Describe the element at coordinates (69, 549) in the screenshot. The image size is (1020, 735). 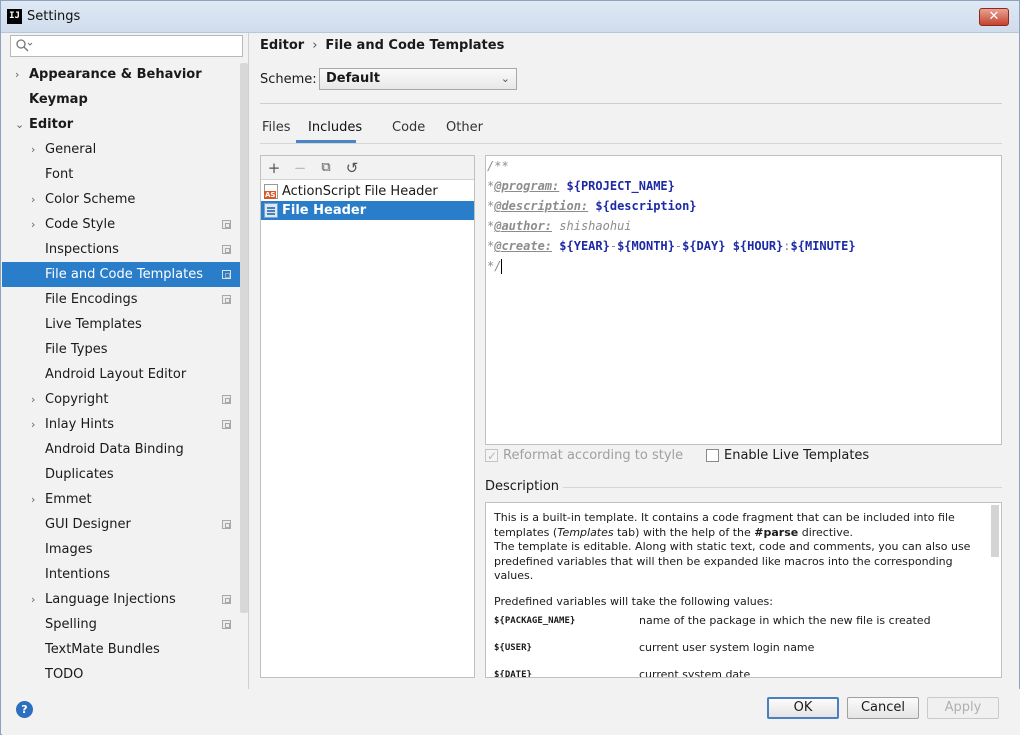
I see `sidebar-item-label: Images` at that location.